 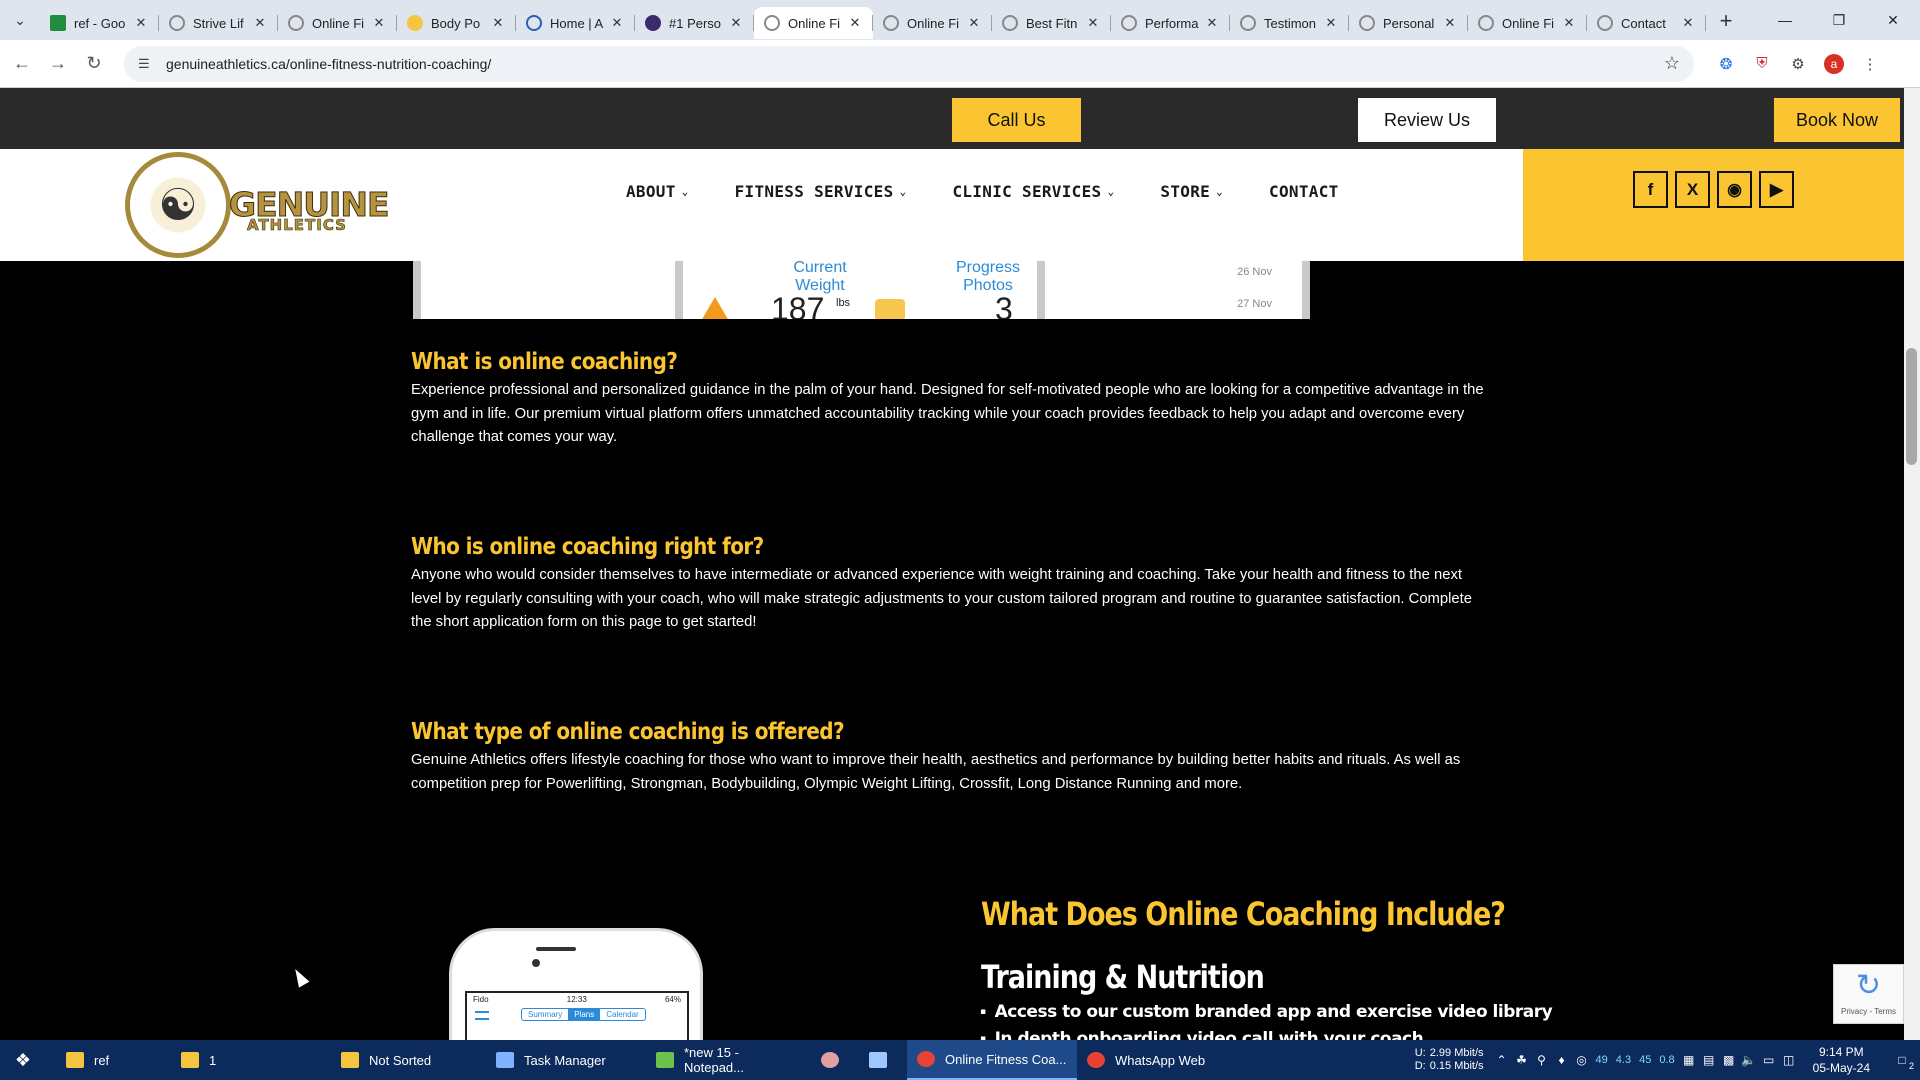 What do you see at coordinates (1911, 406) in the screenshot?
I see `scrollbar-thumb` at bounding box center [1911, 406].